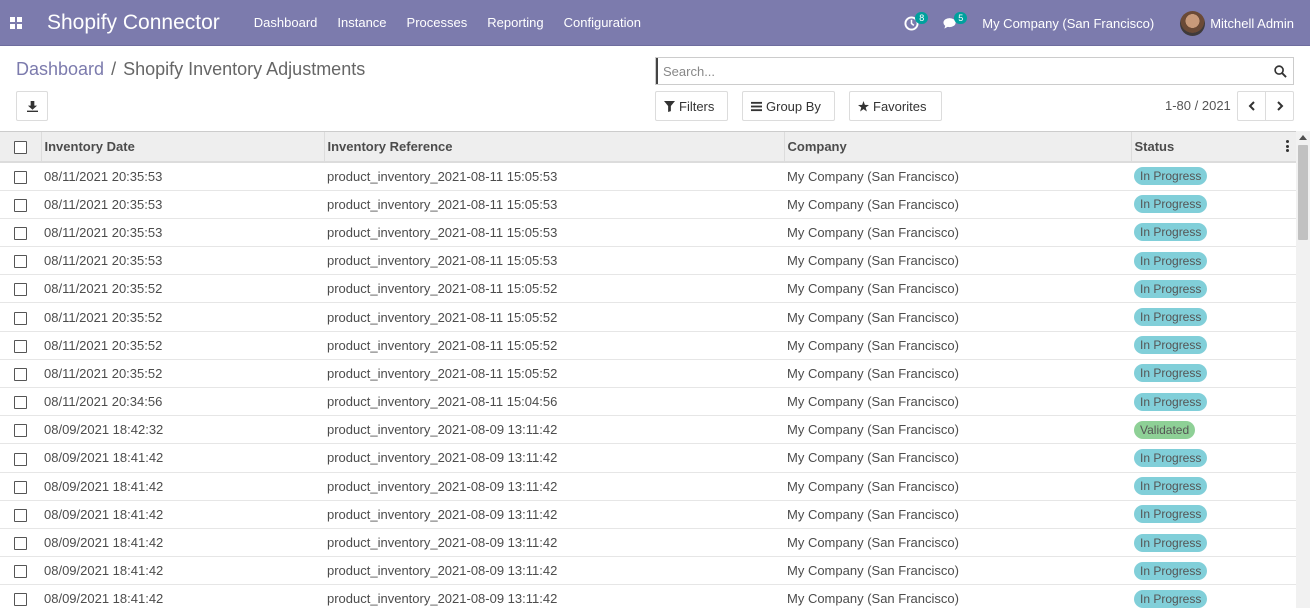  Describe the element at coordinates (1279, 106) in the screenshot. I see `pager-next-button` at that location.